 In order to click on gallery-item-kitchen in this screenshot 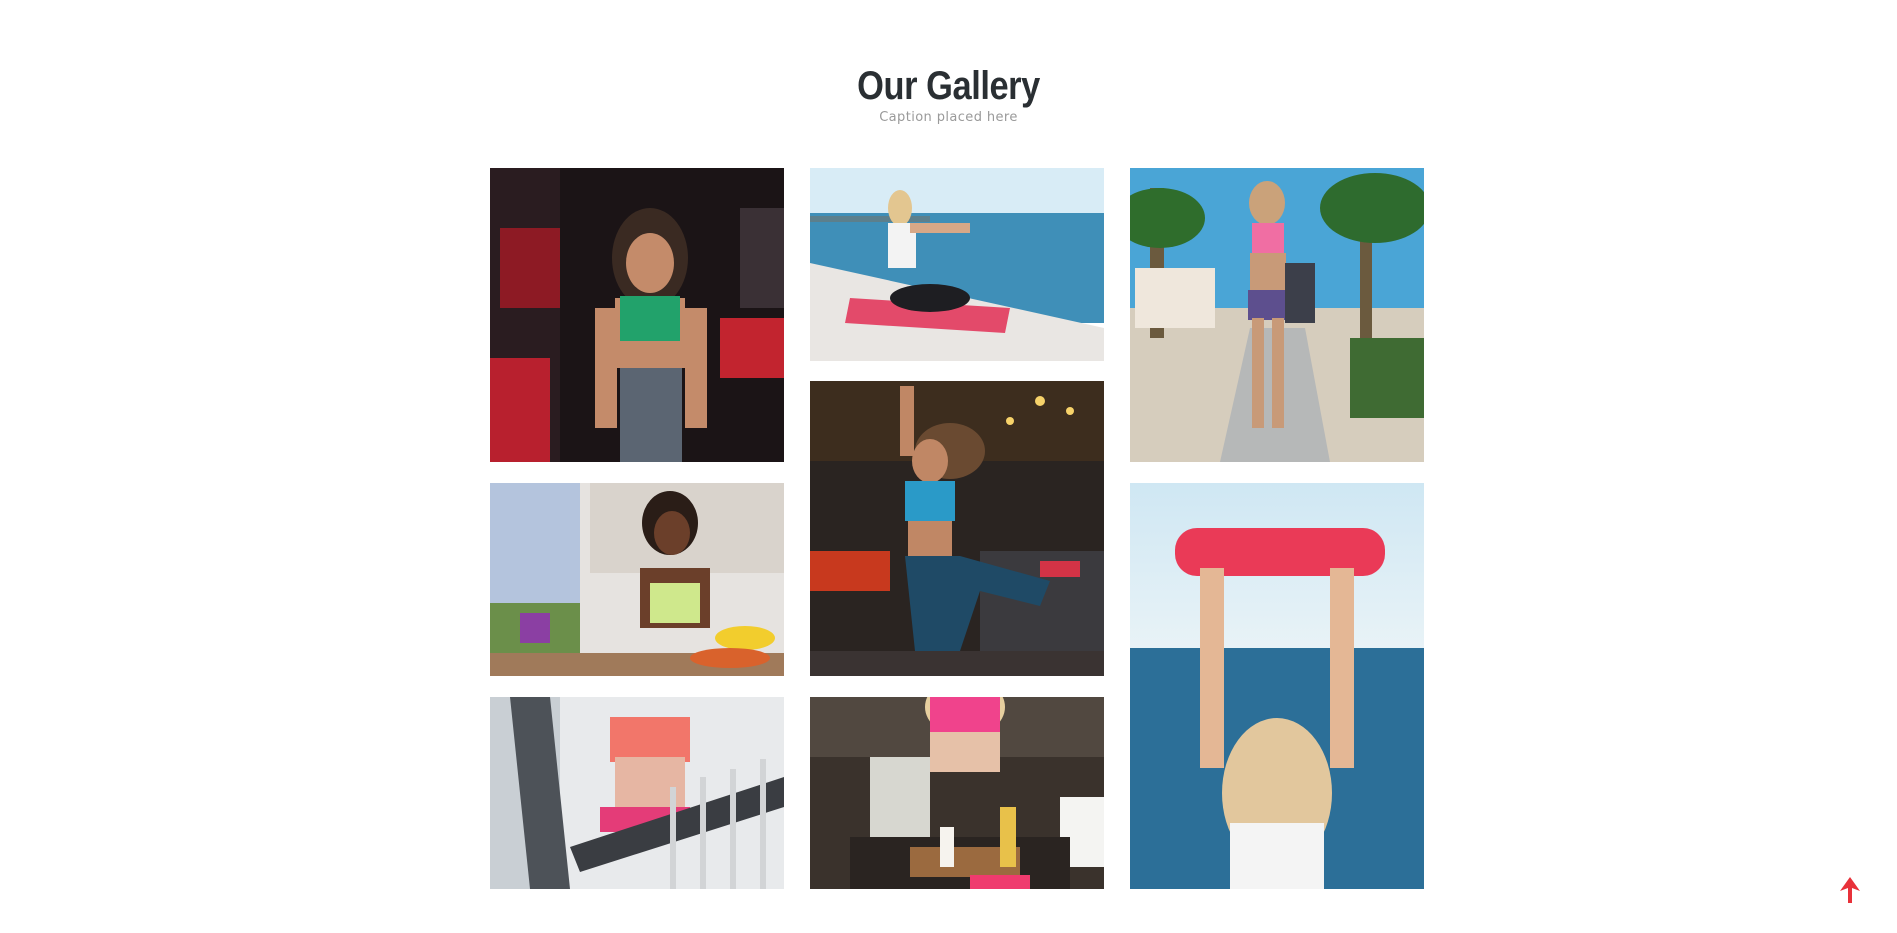, I will do `click(637, 579)`.